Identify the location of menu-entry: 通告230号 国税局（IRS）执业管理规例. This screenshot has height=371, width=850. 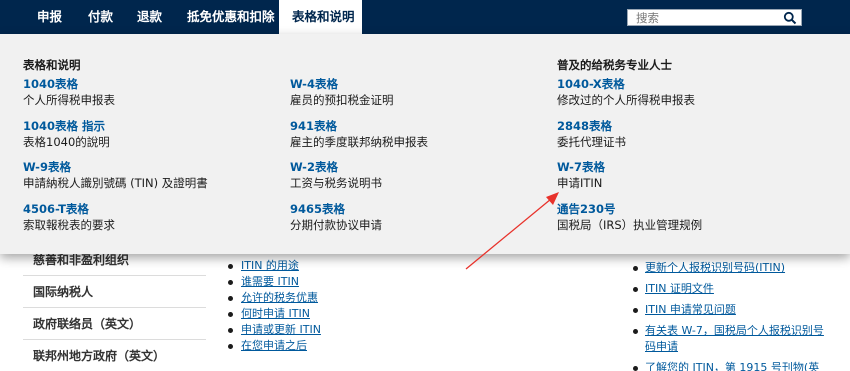
(629, 217).